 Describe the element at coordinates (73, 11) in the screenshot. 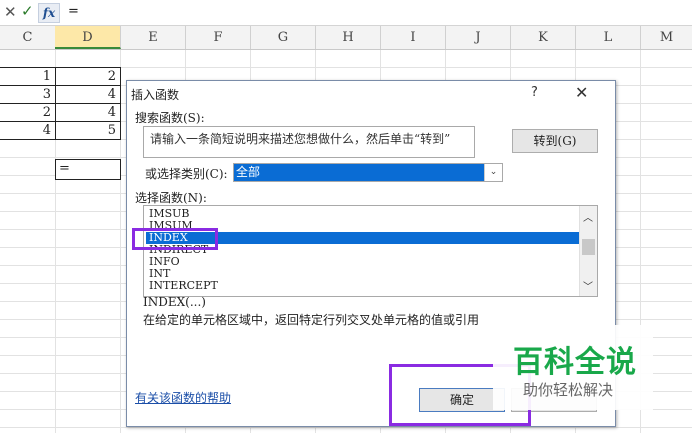

I see `formula-input: =` at that location.